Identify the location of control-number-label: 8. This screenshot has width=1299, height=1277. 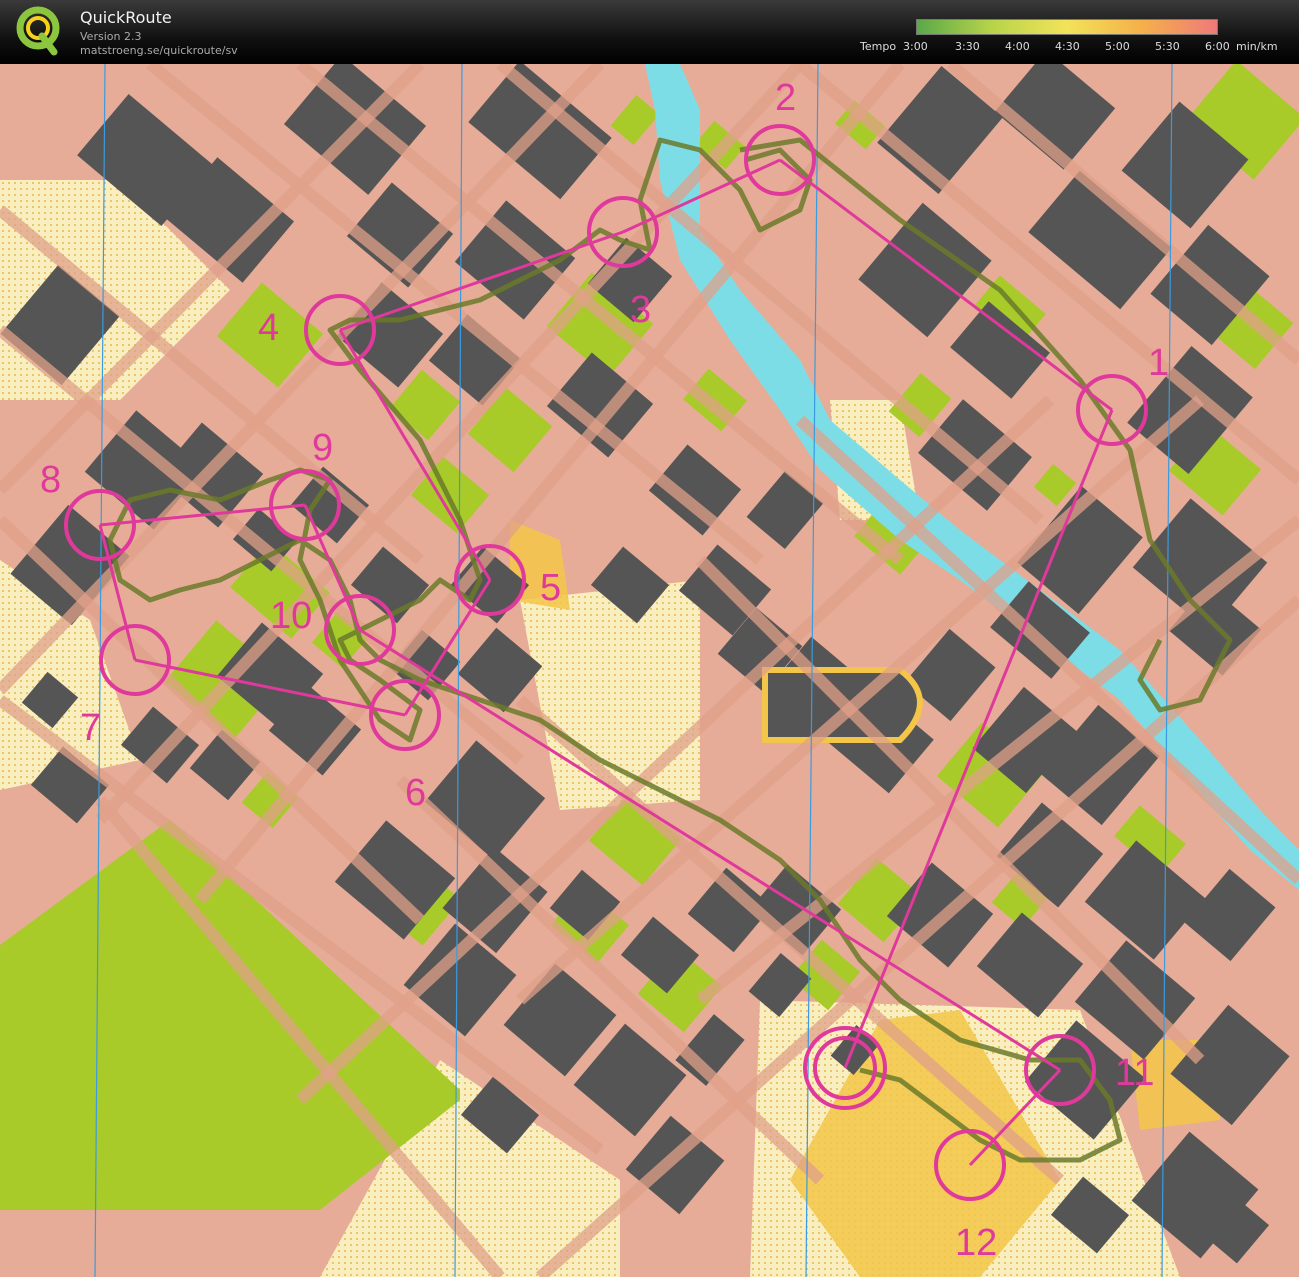
(50, 480).